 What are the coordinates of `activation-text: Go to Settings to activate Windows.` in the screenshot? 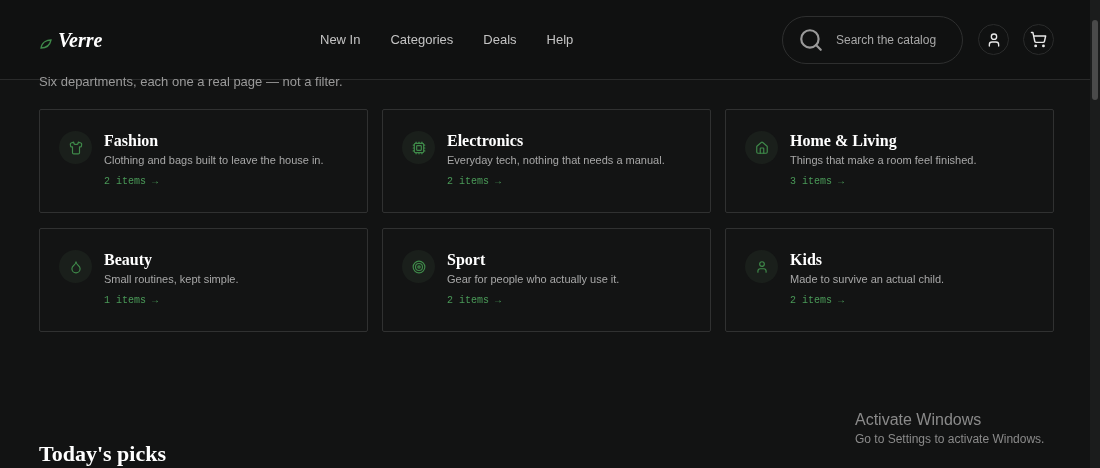 It's located at (950, 439).